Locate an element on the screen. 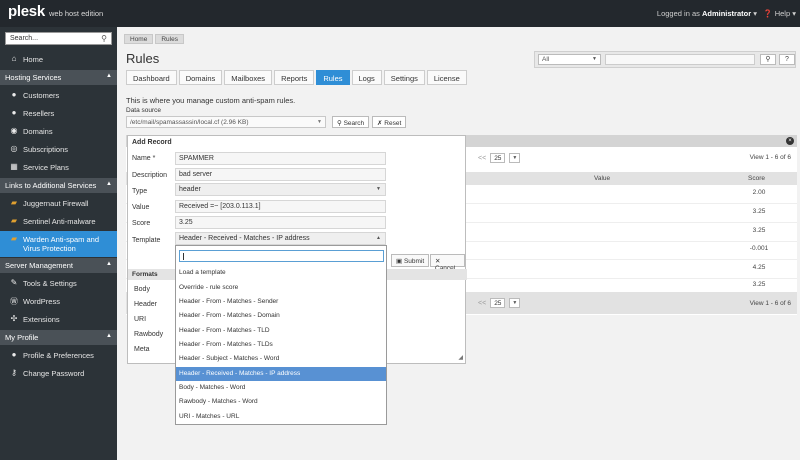  template-option-highlighted: Header - Received - Matches - IP address is located at coordinates (281, 374).